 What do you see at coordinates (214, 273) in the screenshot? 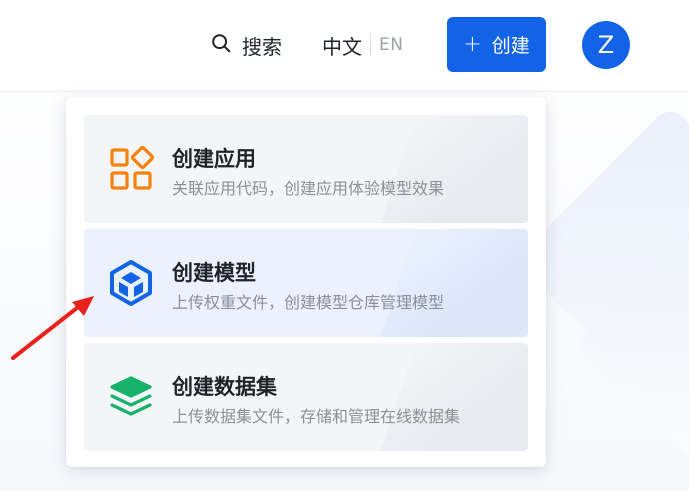
I see `menu-item-title: 创建模型` at bounding box center [214, 273].